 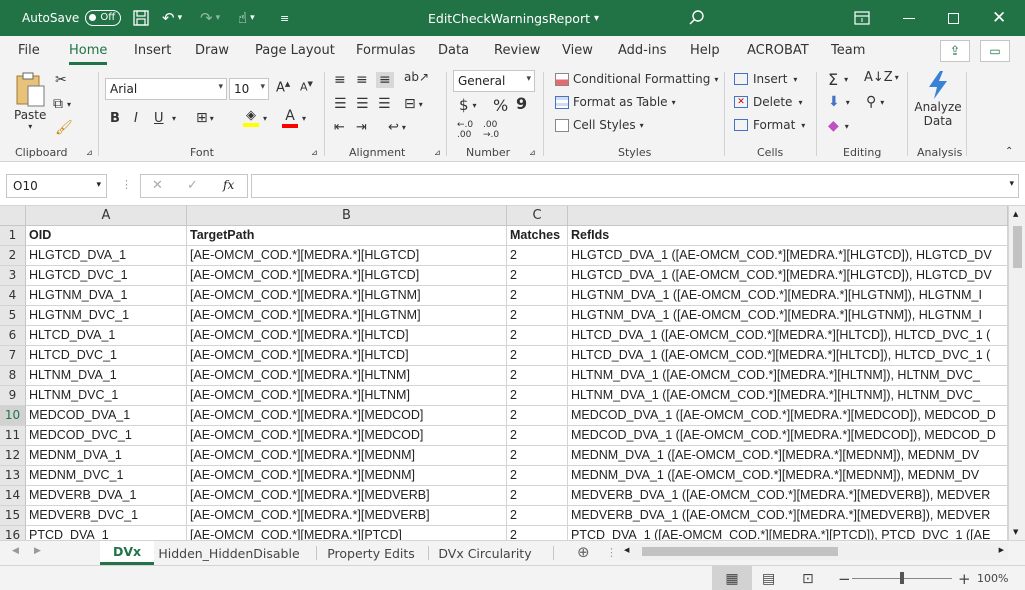 I want to click on row-header: 11, so click(x=13, y=436).